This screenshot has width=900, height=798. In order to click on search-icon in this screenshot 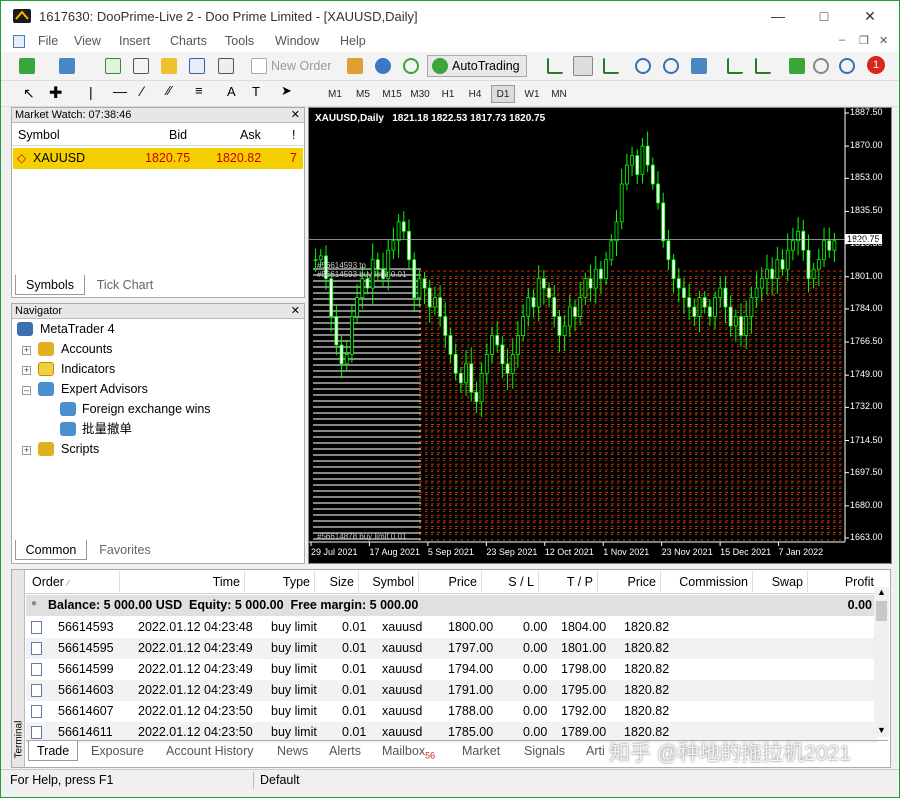, I will do `click(847, 66)`.